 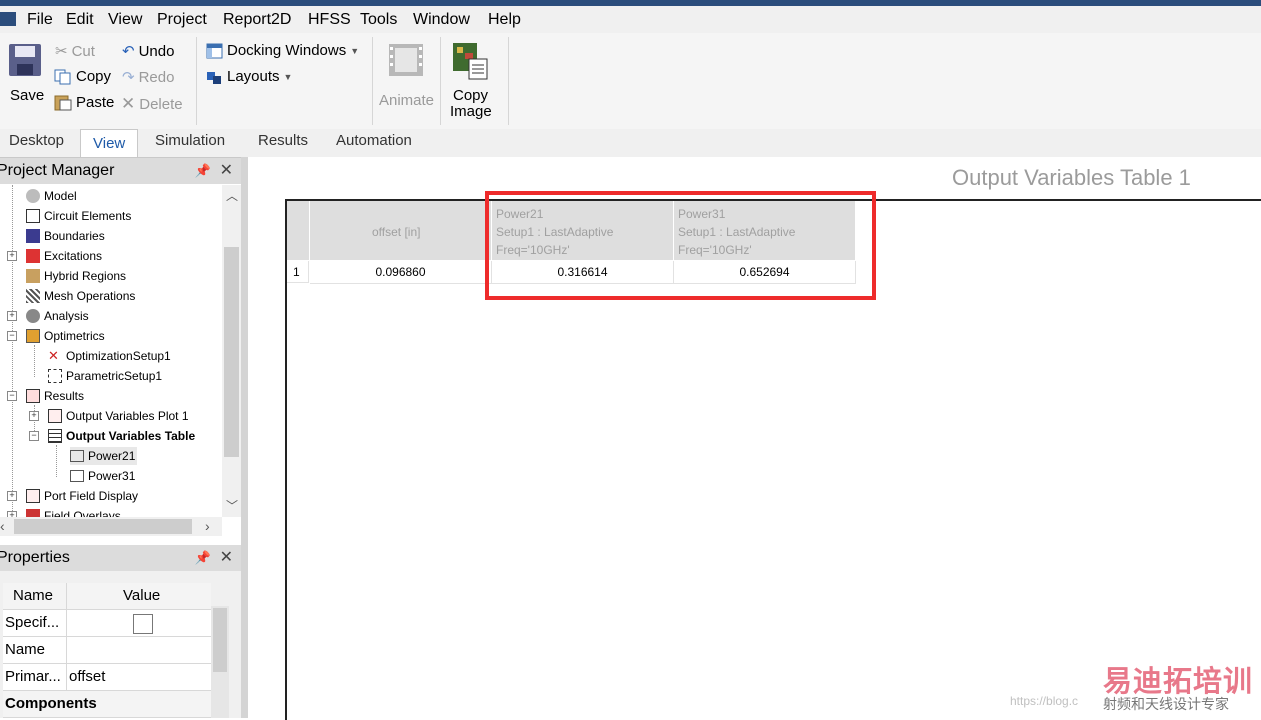 I want to click on col-name-header: Name, so click(x=33, y=595).